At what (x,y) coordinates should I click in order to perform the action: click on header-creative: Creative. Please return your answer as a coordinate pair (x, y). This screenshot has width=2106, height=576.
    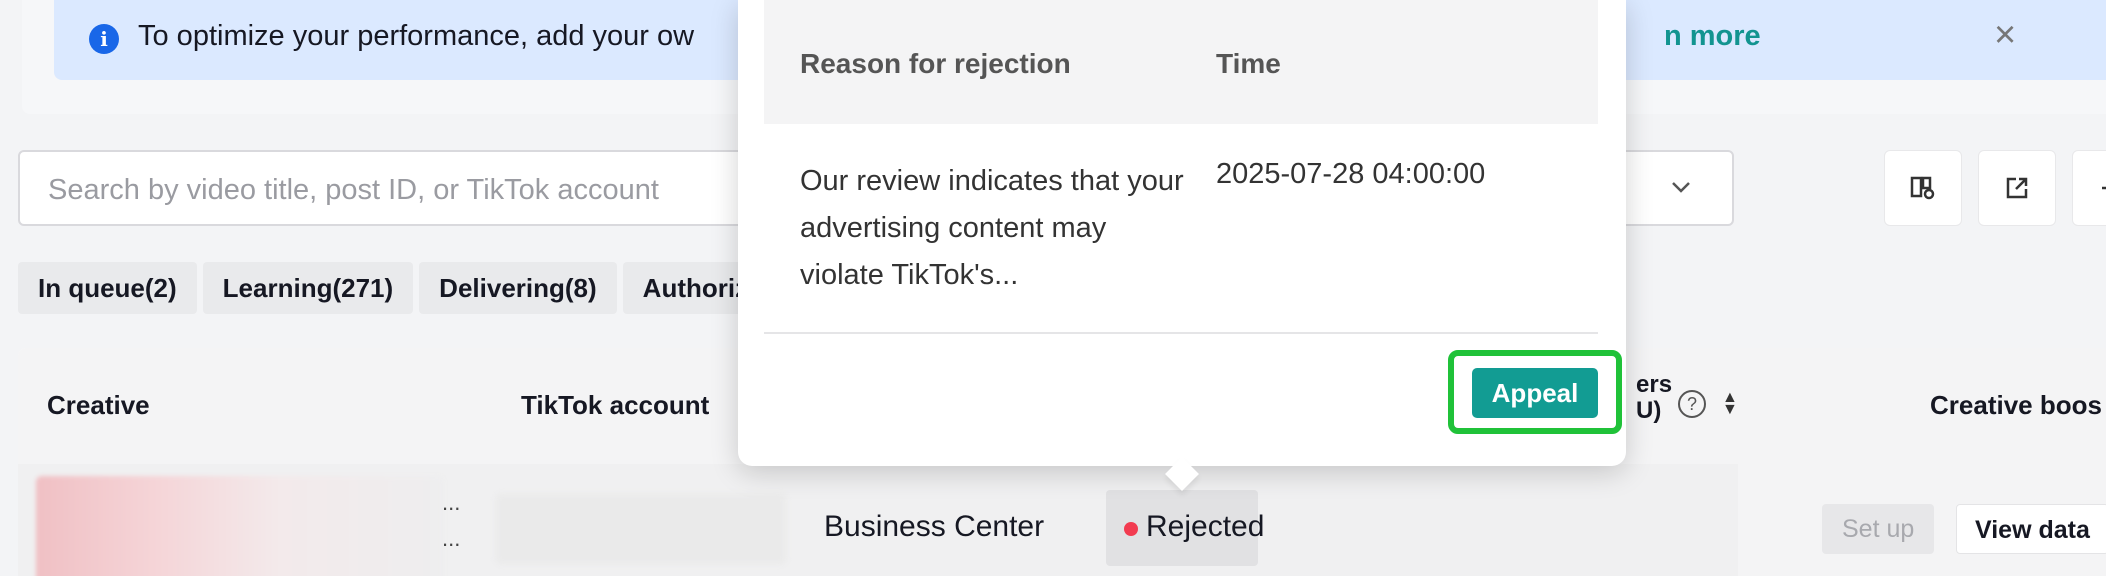
    Looking at the image, I should click on (98, 405).